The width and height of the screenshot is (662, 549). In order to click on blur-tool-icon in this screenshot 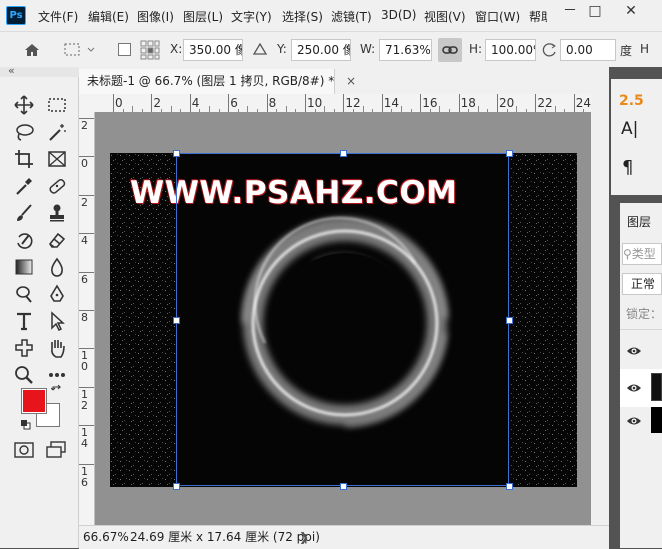, I will do `click(57, 269)`.